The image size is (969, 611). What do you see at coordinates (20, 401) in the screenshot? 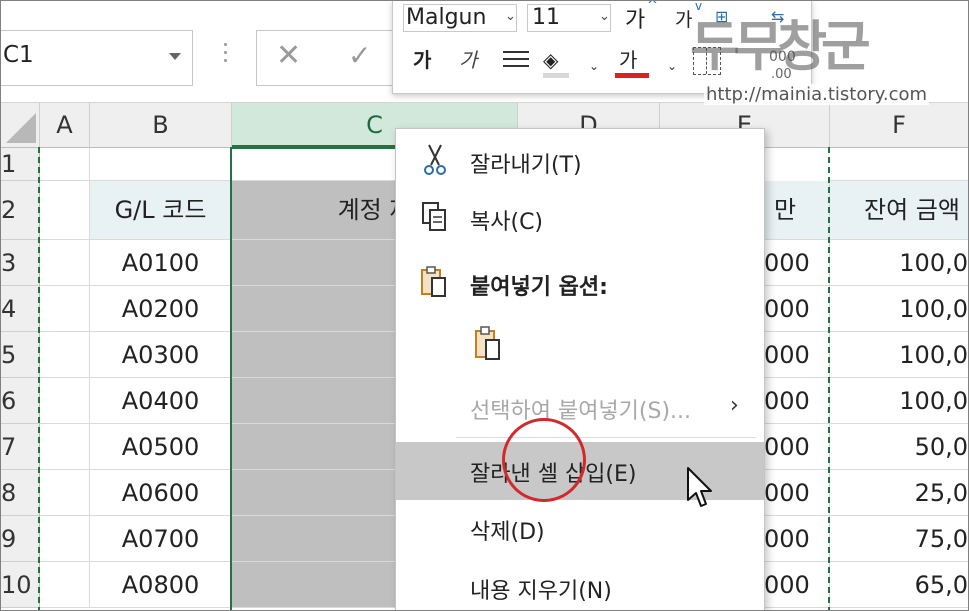
I see `row-header-6: 6` at bounding box center [20, 401].